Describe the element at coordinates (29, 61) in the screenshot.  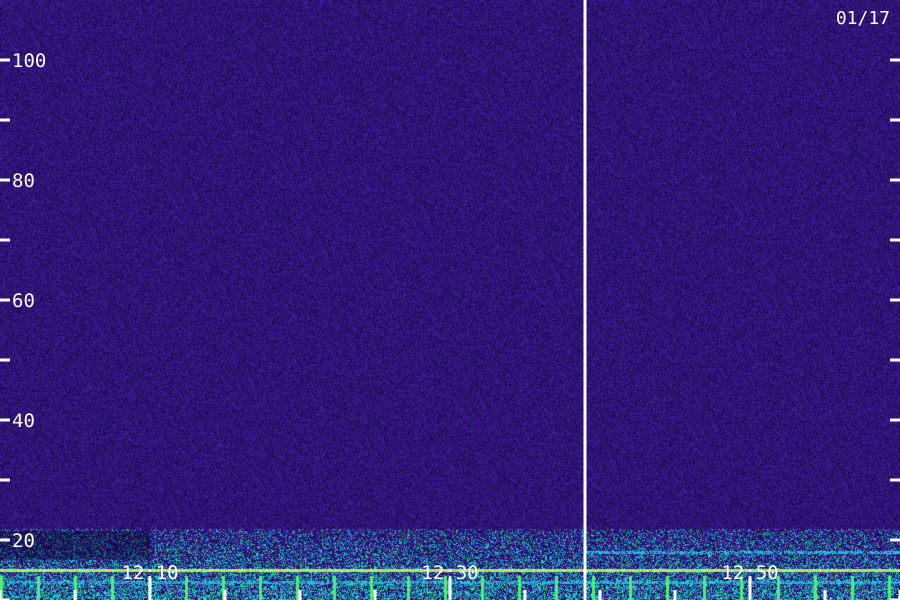
I see `y-tick-label-100: 100` at that location.